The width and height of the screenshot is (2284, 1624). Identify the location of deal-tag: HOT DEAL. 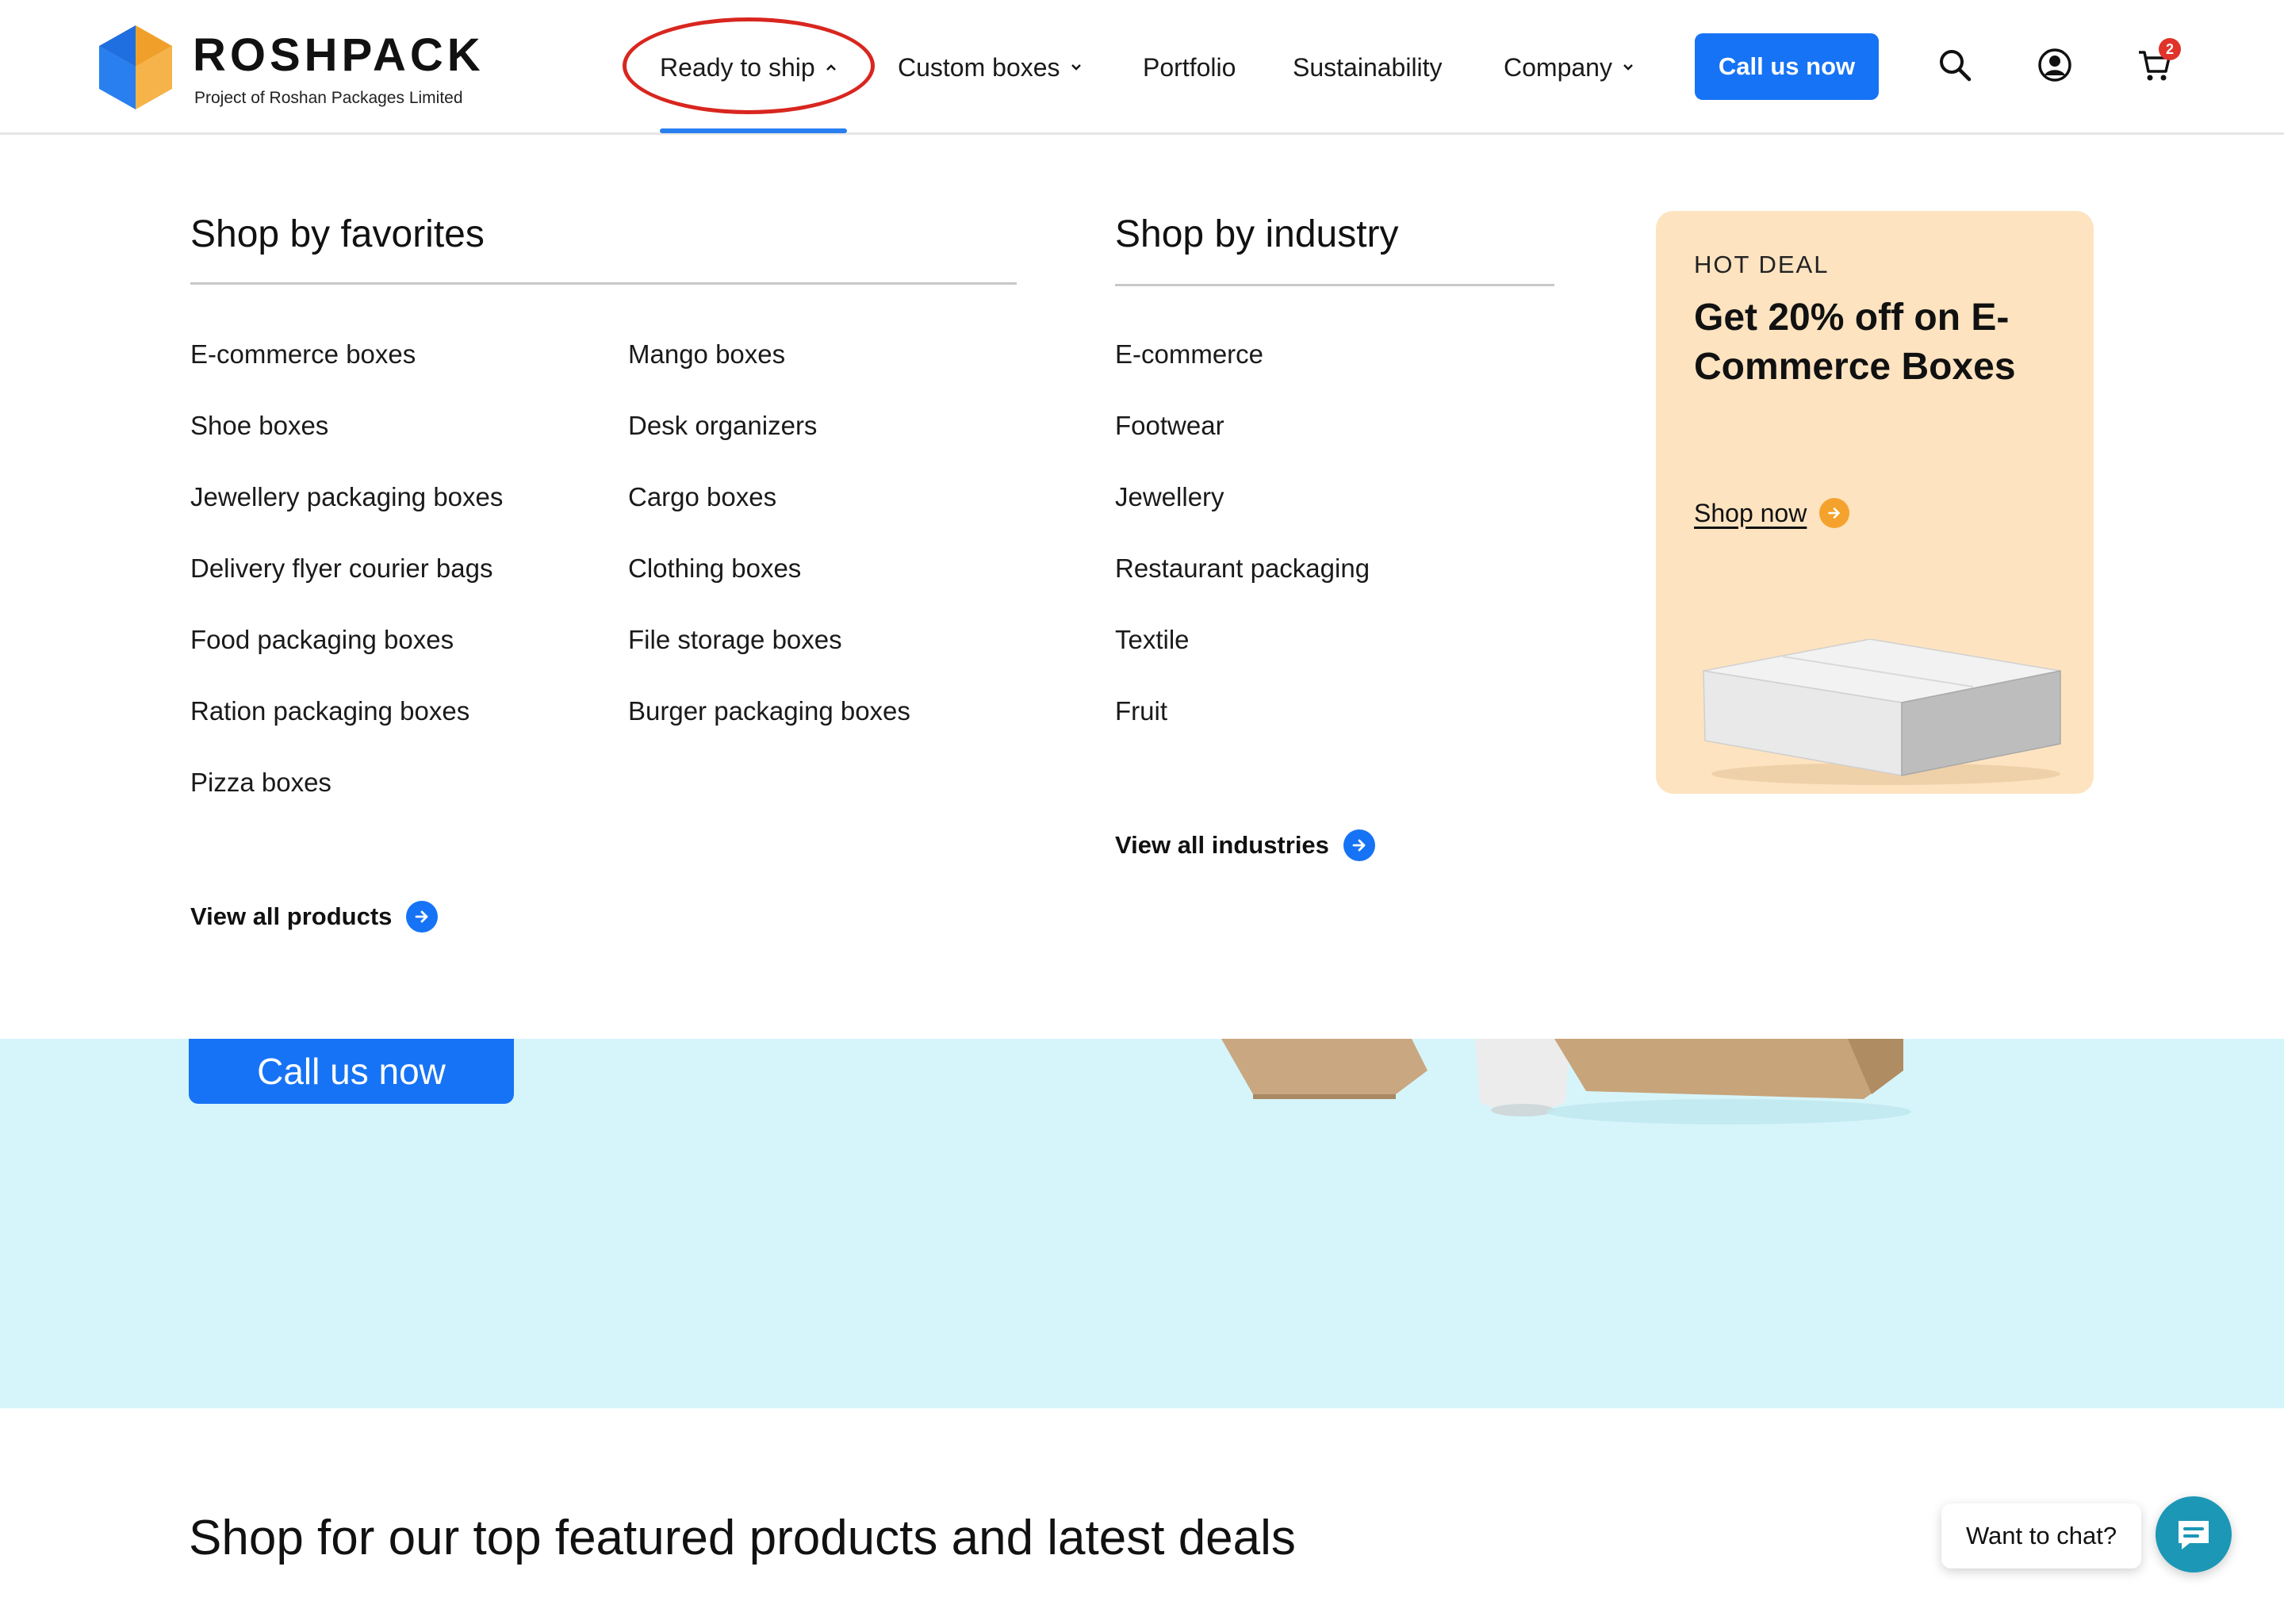
(1762, 264).